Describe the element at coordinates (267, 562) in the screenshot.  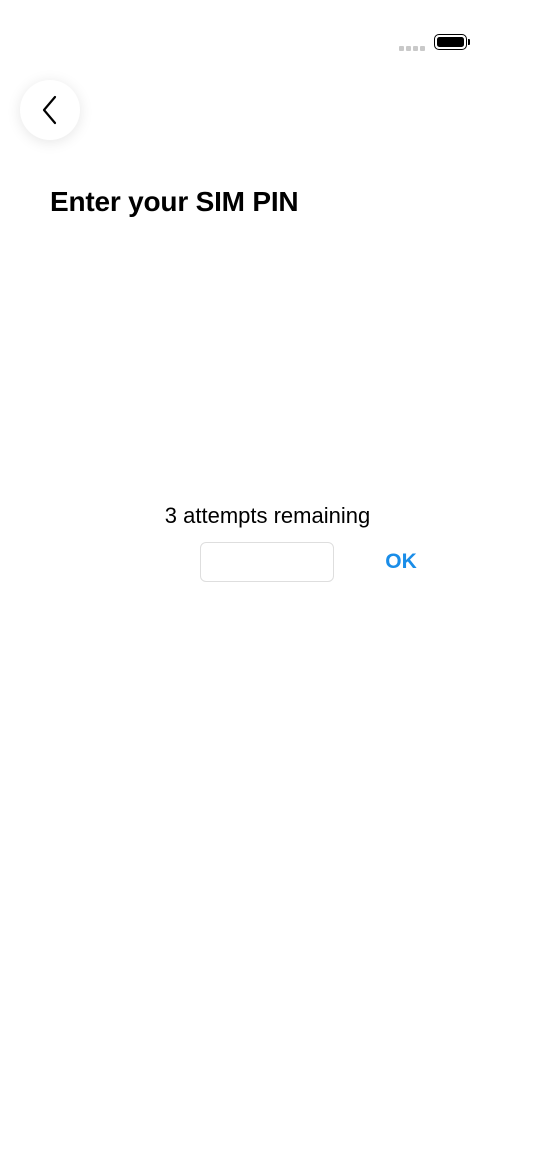
I see `sim-pin-input` at that location.